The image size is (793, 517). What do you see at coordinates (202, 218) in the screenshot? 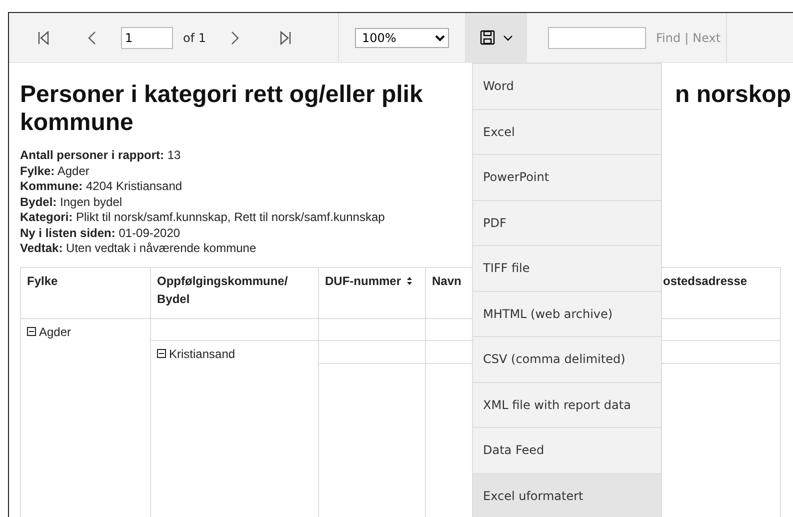
I see `info-line: Kategori: Plikt til norsk/samf.kunnskap, Rett til norsk/samf.kunnskap` at bounding box center [202, 218].